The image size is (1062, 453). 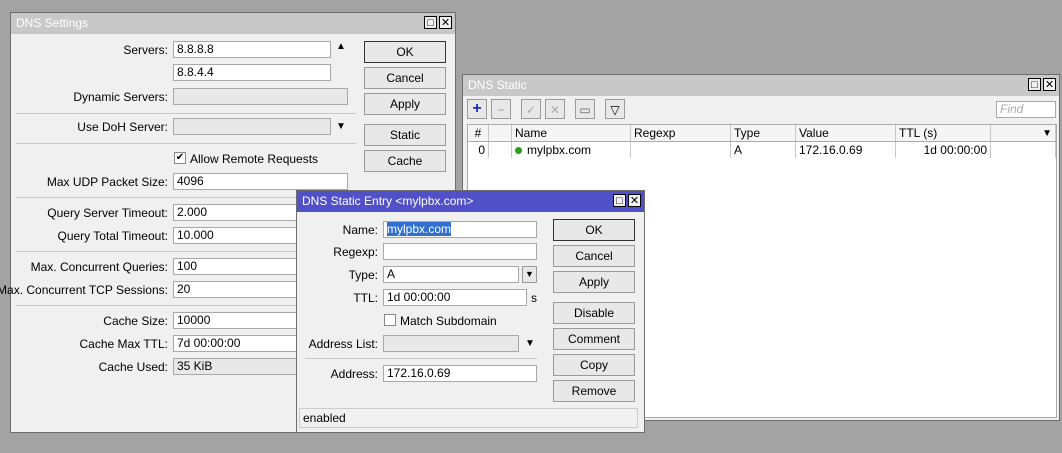 What do you see at coordinates (559, 150) in the screenshot?
I see `row-name: mylpbx.com` at bounding box center [559, 150].